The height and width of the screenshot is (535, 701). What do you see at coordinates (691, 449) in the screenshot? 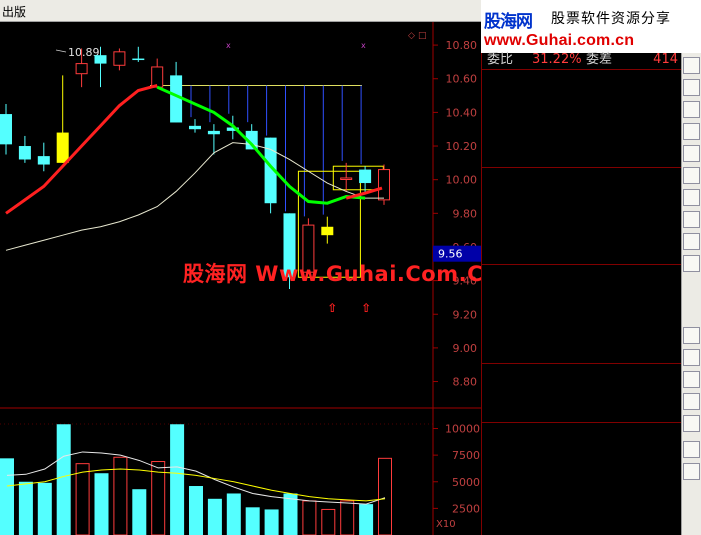
I see `f5-button` at bounding box center [691, 449].